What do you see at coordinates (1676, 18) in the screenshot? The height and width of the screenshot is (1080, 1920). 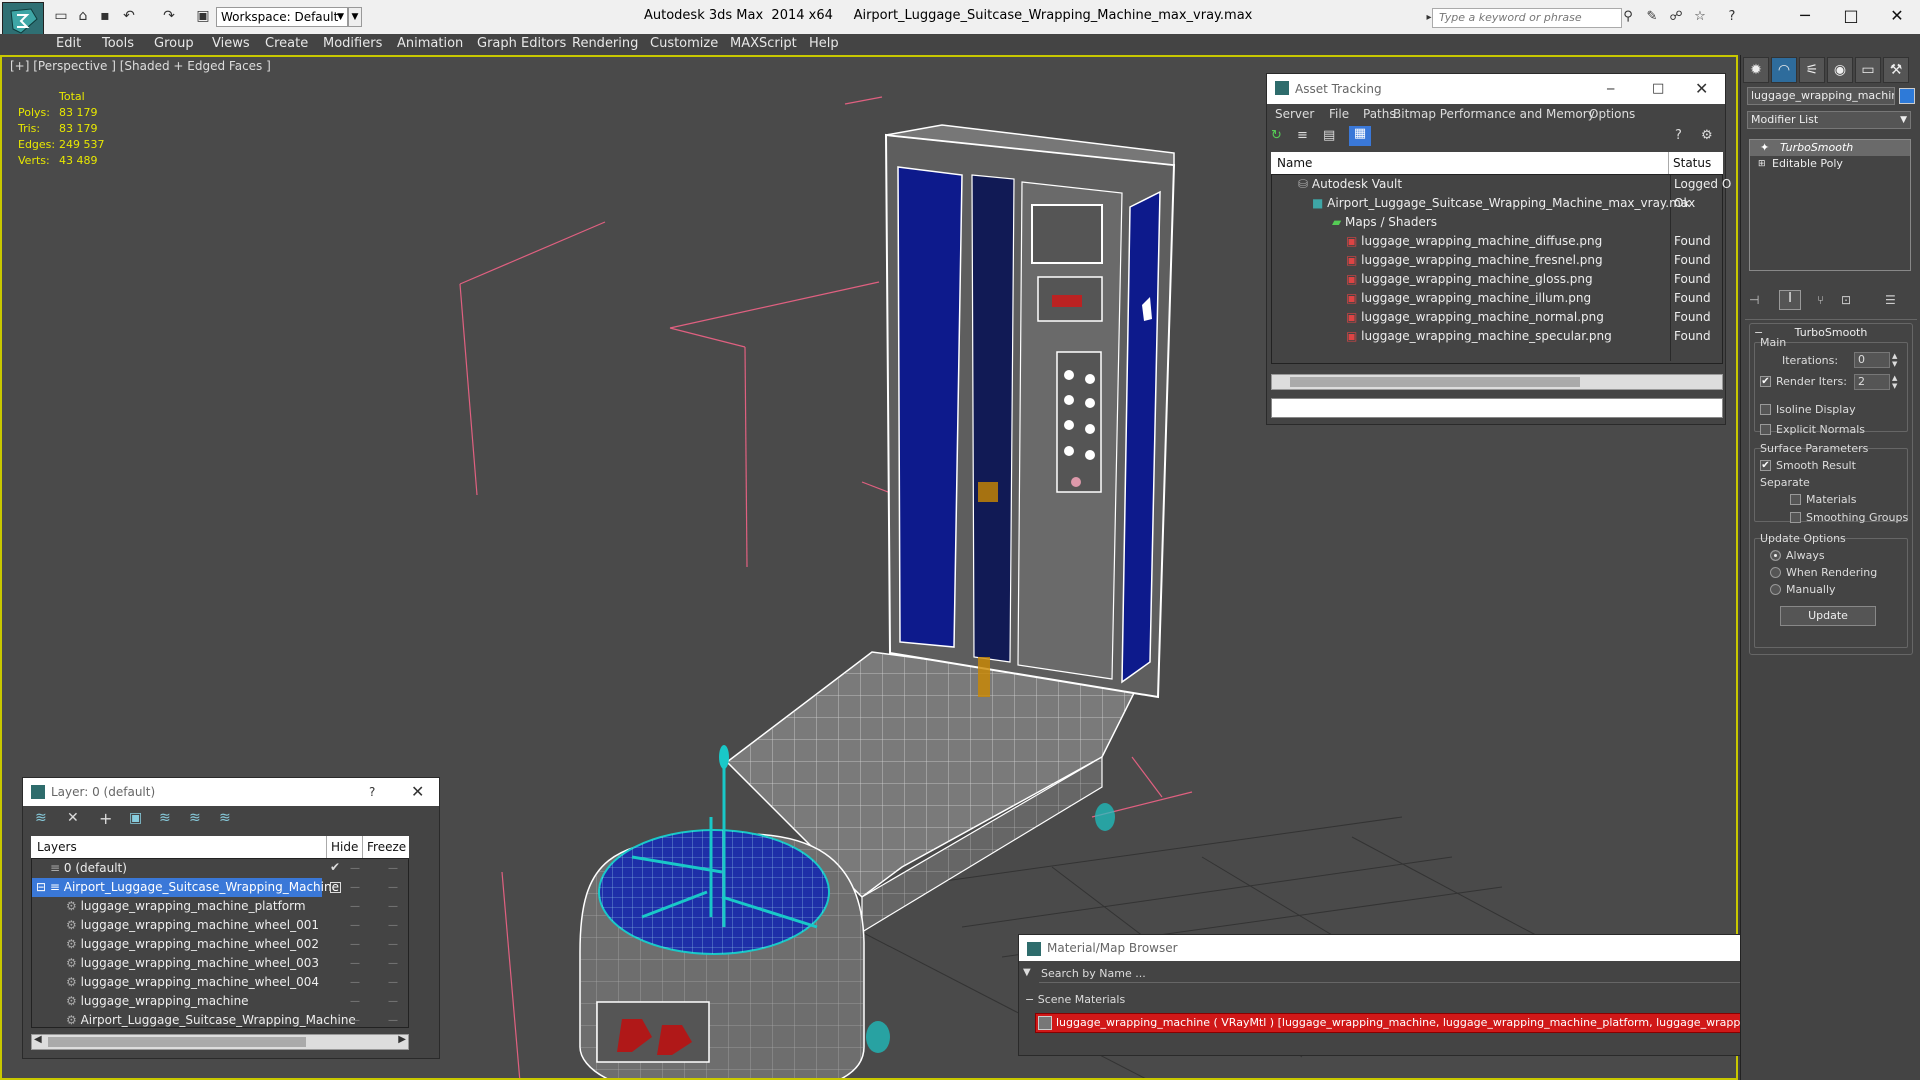 I see `communication-icon: ☍` at bounding box center [1676, 18].